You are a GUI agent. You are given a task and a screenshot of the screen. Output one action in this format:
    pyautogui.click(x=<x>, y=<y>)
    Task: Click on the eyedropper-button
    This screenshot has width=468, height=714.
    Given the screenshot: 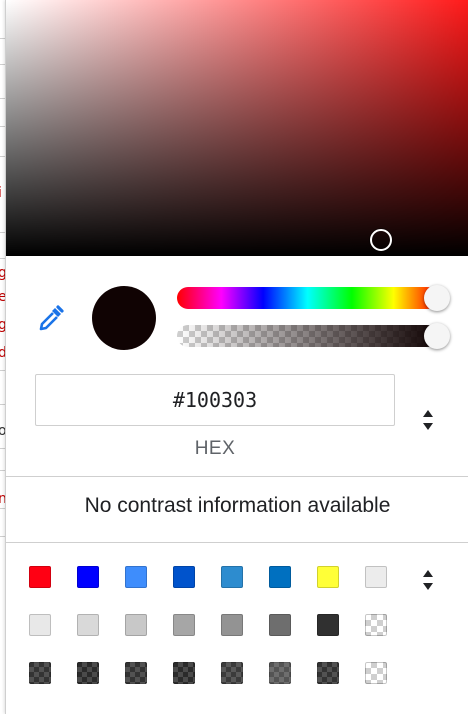 What is the action you would take?
    pyautogui.click(x=51, y=318)
    